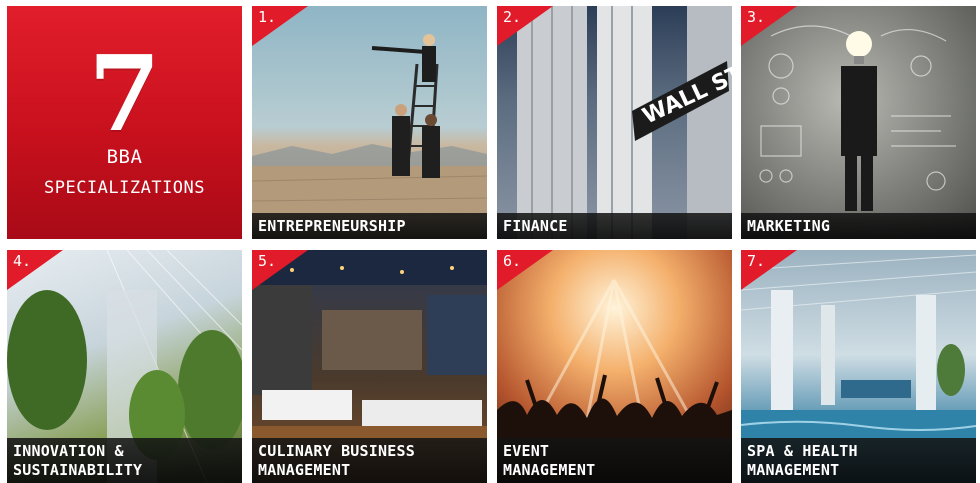 The height and width of the screenshot is (483, 980). Describe the element at coordinates (124, 93) in the screenshot. I see `hero-number: 7` at that location.